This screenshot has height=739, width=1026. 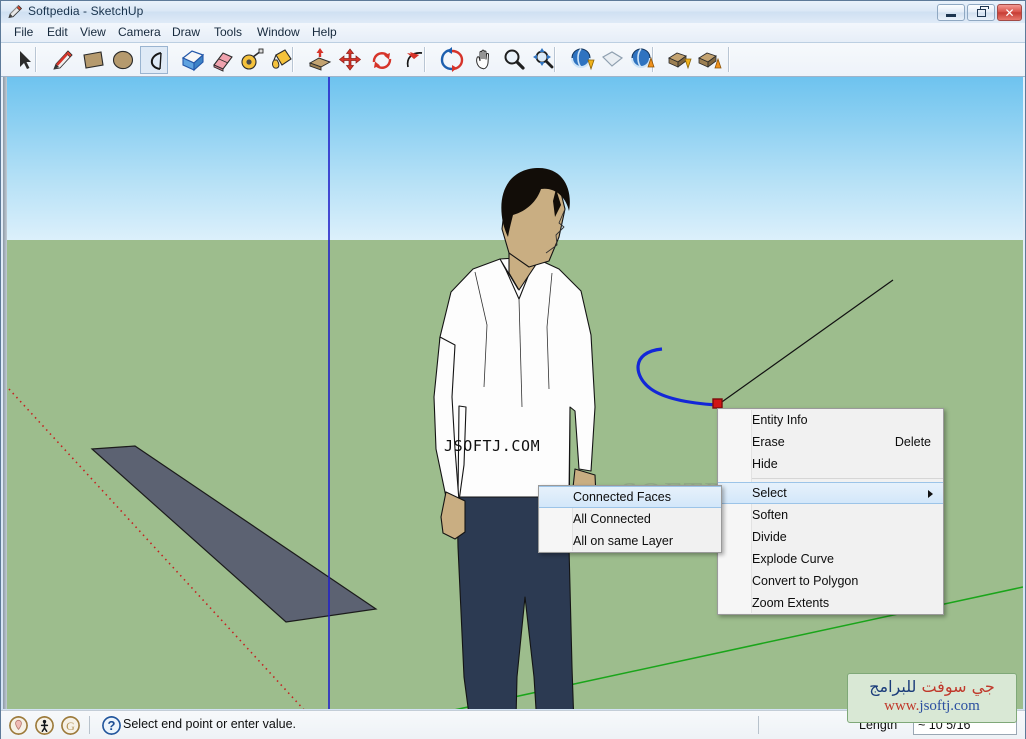 I want to click on close-button: ✕, so click(x=1009, y=12).